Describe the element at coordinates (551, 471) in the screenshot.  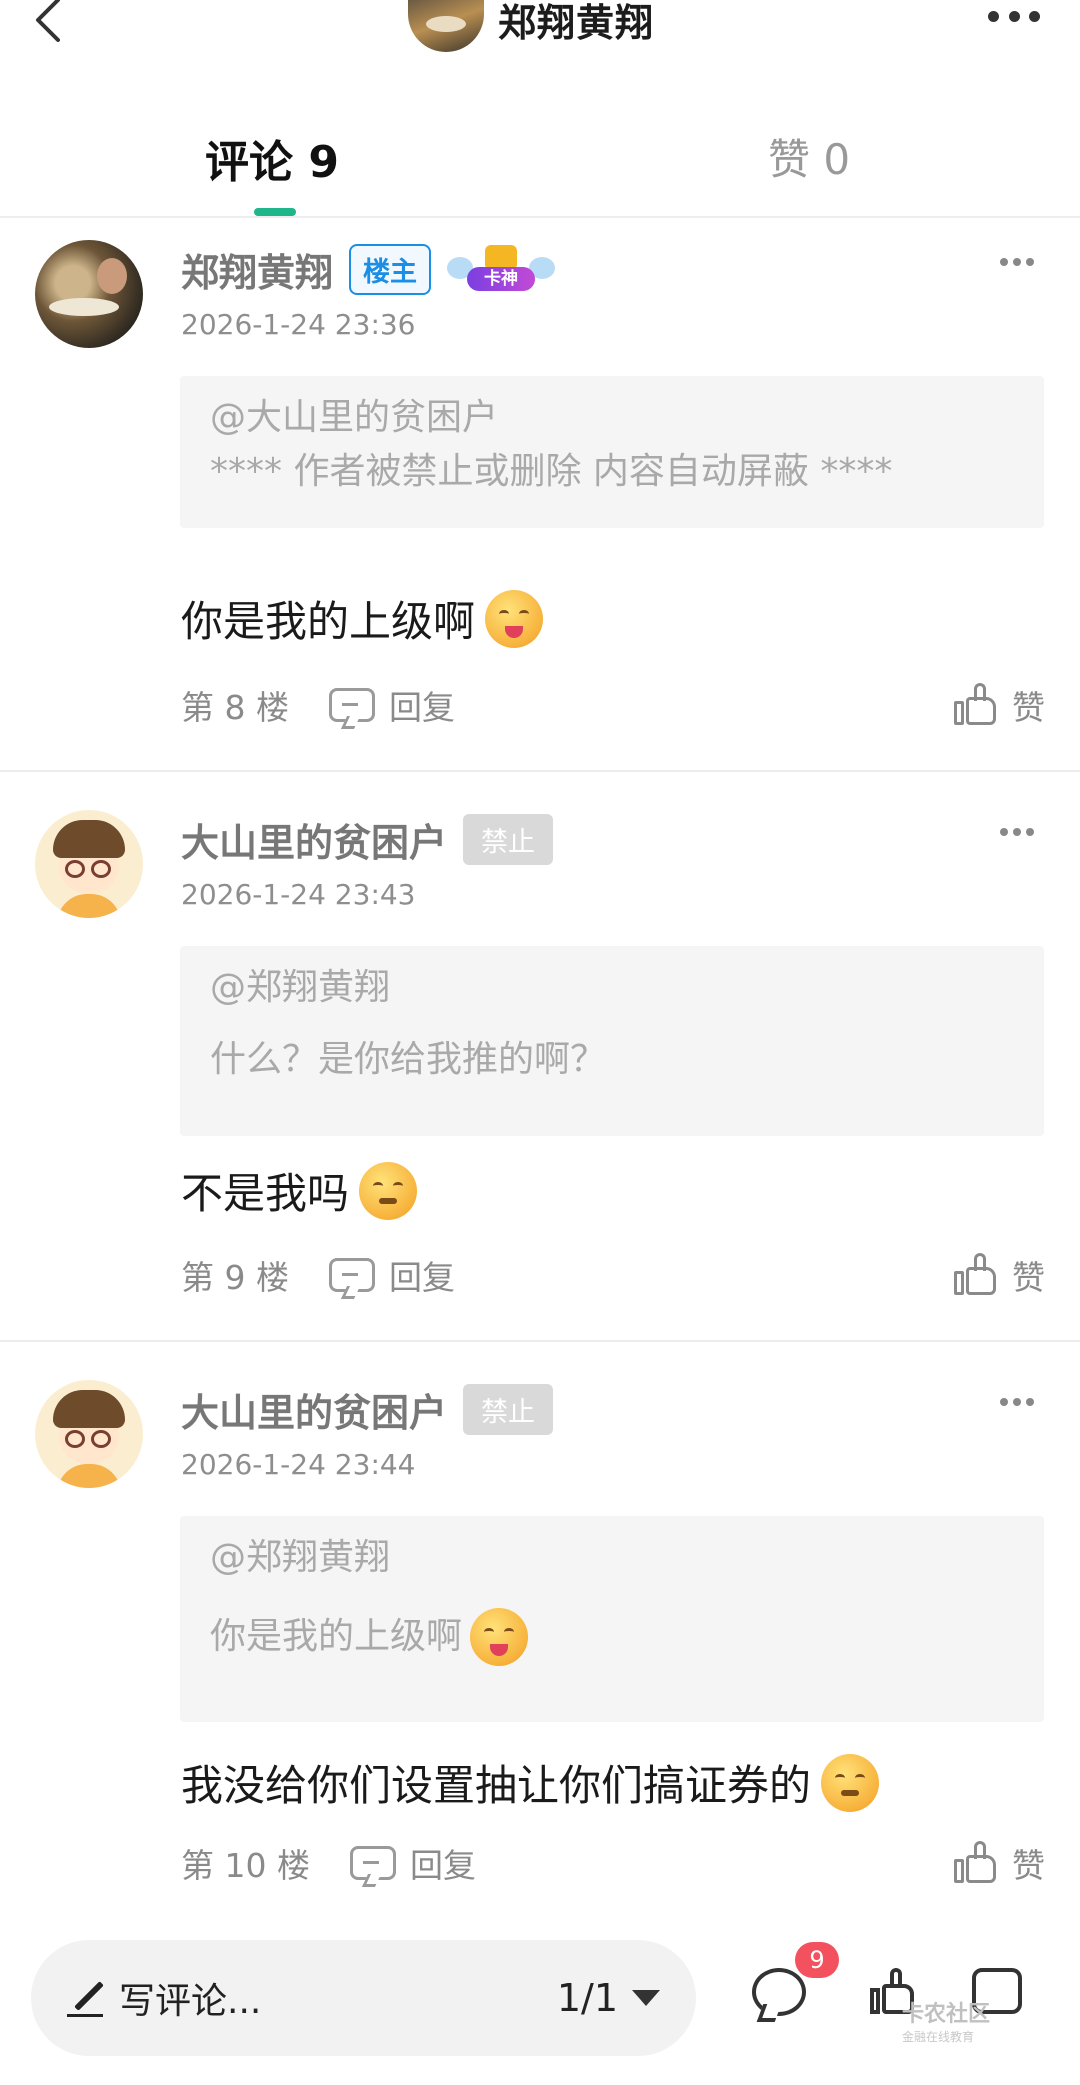
I see `quote-text: **** 作者被禁止或删除 内容自动屏蔽 ****` at that location.